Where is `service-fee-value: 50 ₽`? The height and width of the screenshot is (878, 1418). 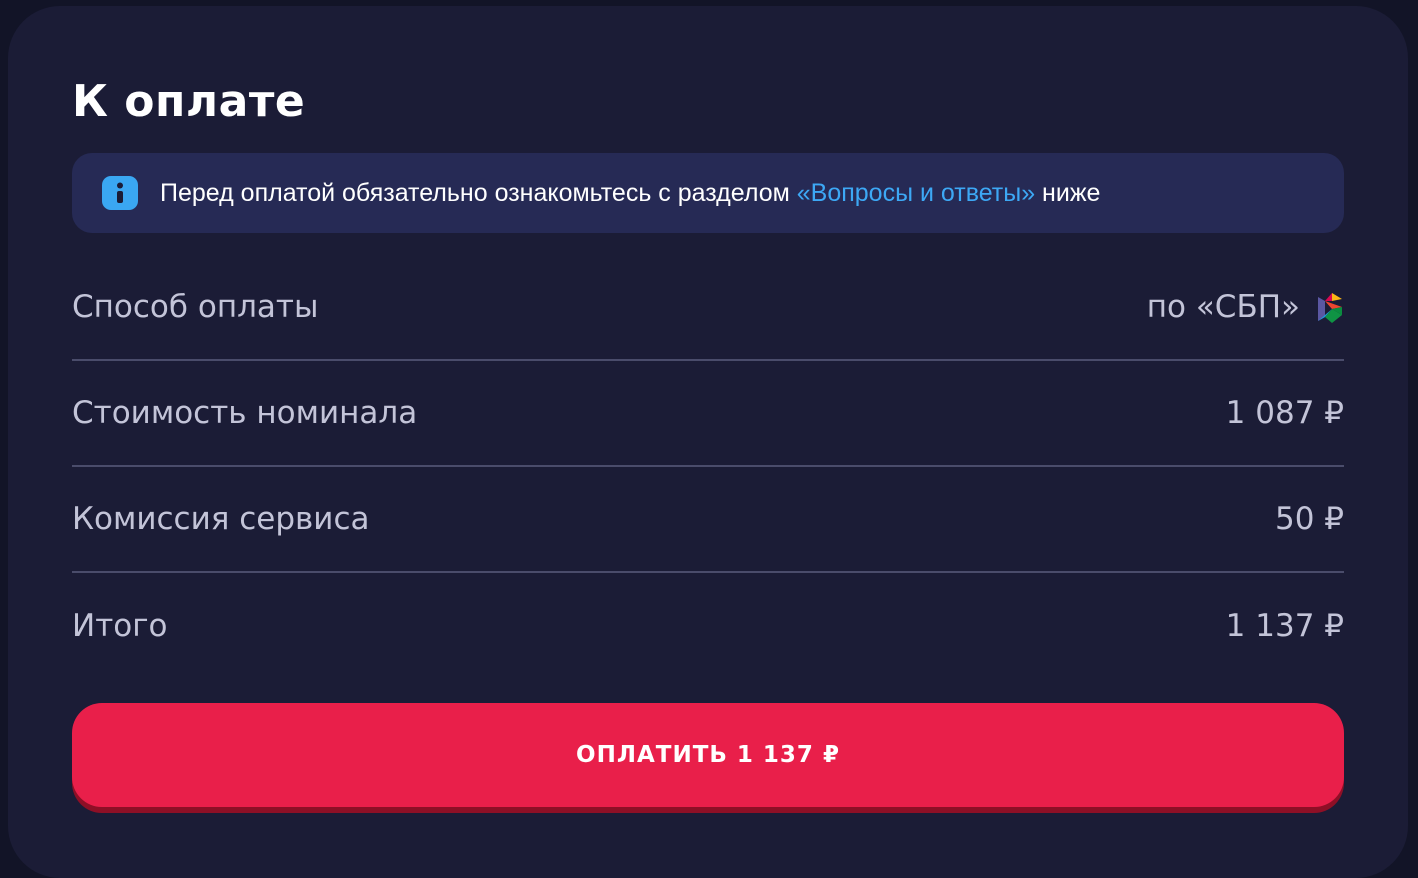
service-fee-value: 50 ₽ is located at coordinates (1309, 519).